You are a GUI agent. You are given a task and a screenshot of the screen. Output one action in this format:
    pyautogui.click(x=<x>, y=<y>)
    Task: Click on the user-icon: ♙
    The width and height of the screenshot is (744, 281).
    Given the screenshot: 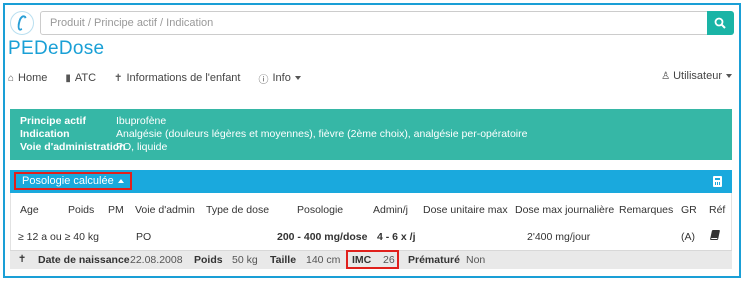 What is the action you would take?
    pyautogui.click(x=666, y=76)
    